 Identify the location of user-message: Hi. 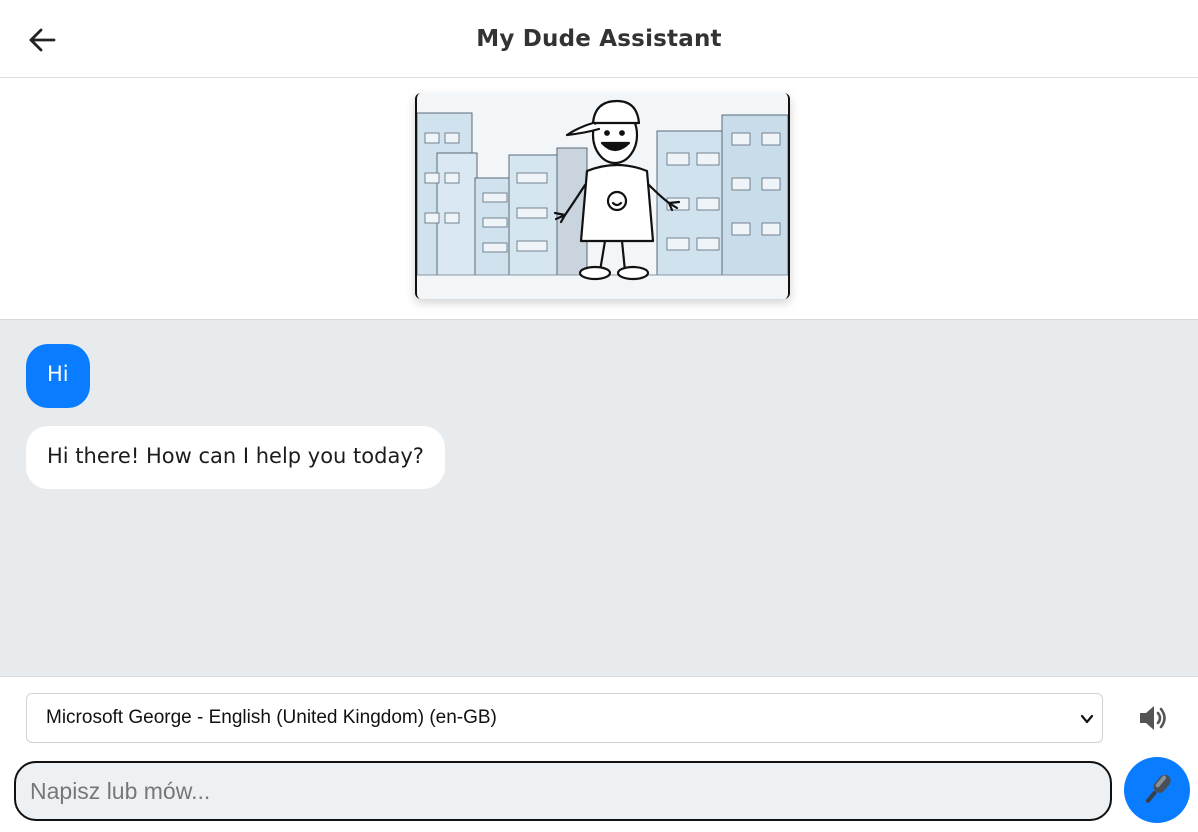
(58, 376).